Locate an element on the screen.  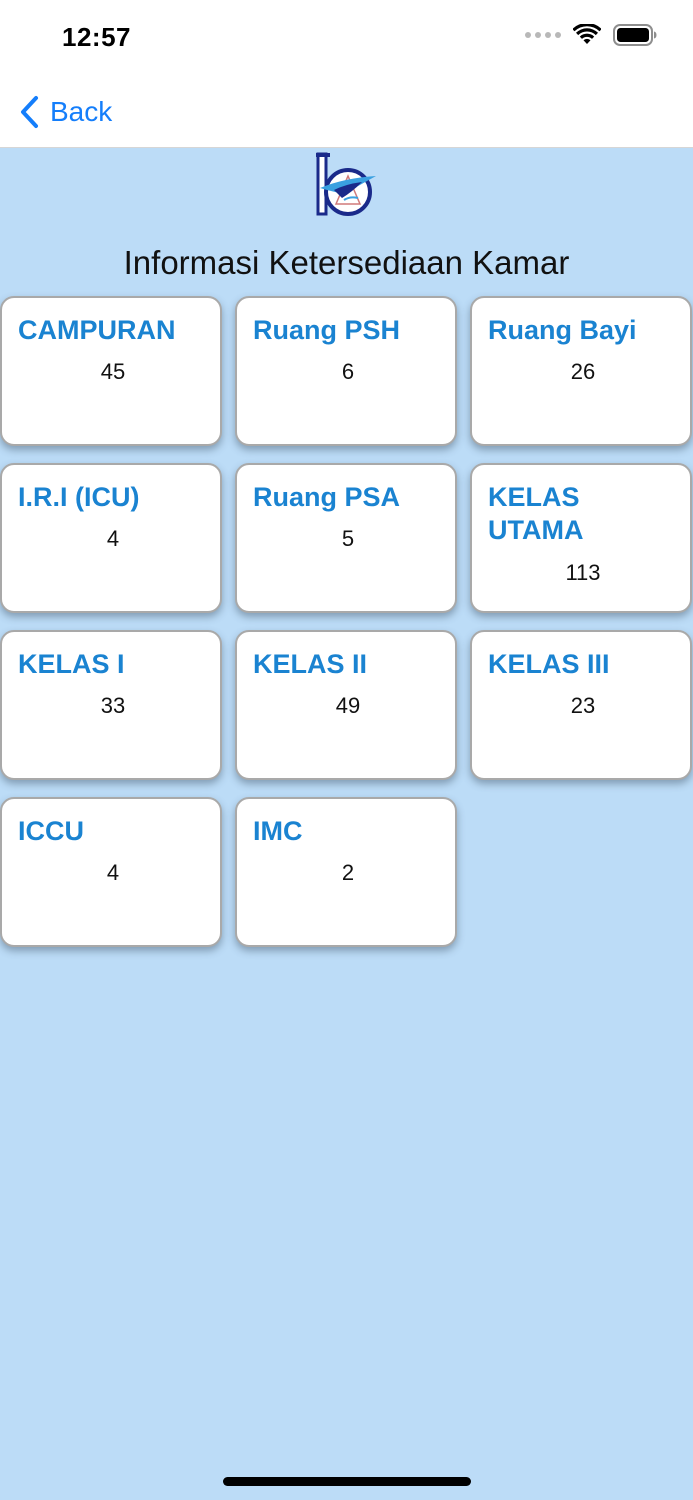
page-title: Informasi Ketersediaan Kamar is located at coordinates (346, 262).